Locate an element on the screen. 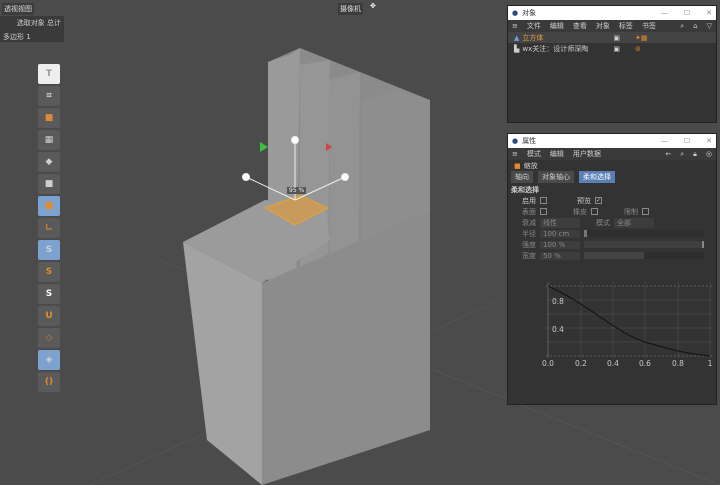 Image resolution: width=720 pixels, height=485 pixels. left-toolbar: T ⌗ ■ ▦ ◆ ■ ■ ∟ S S S U ◇ ◈ () is located at coordinates (51, 228).